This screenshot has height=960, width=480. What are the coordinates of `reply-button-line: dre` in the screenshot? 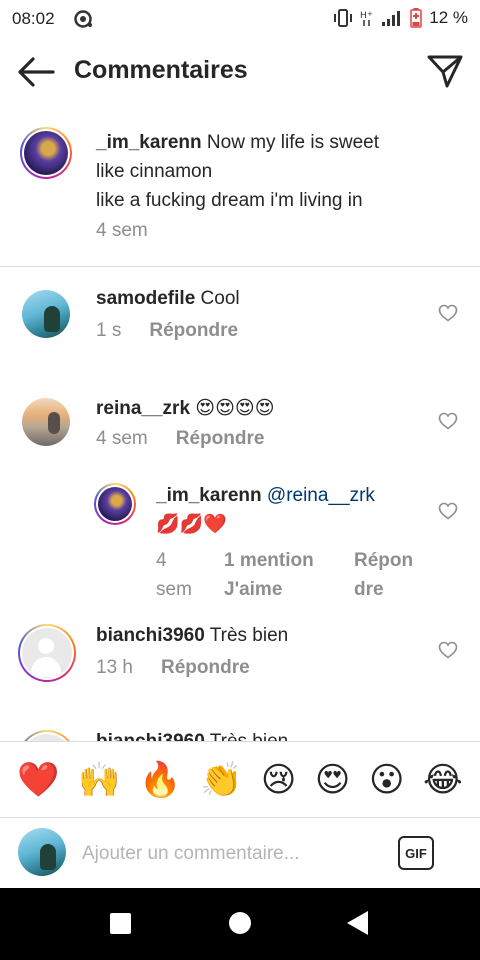 It's located at (369, 589).